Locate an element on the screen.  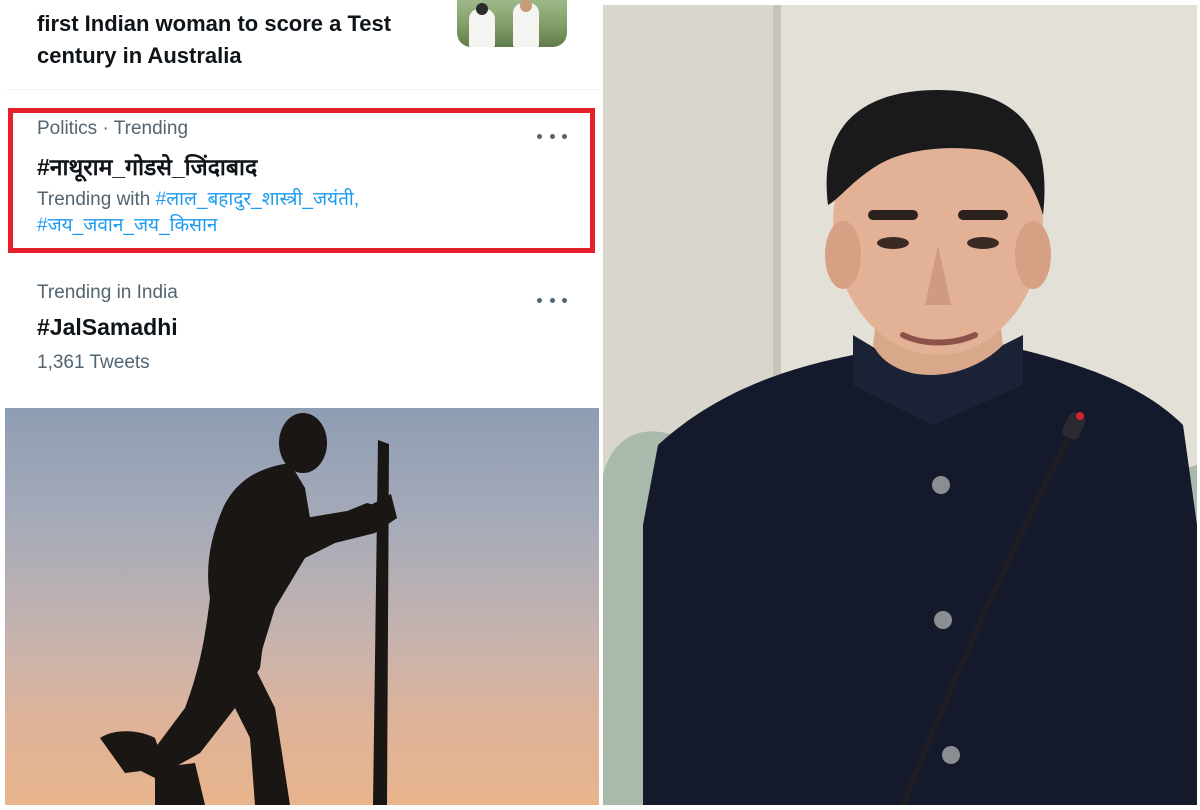
news-story-thumbnail is located at coordinates (512, 23).